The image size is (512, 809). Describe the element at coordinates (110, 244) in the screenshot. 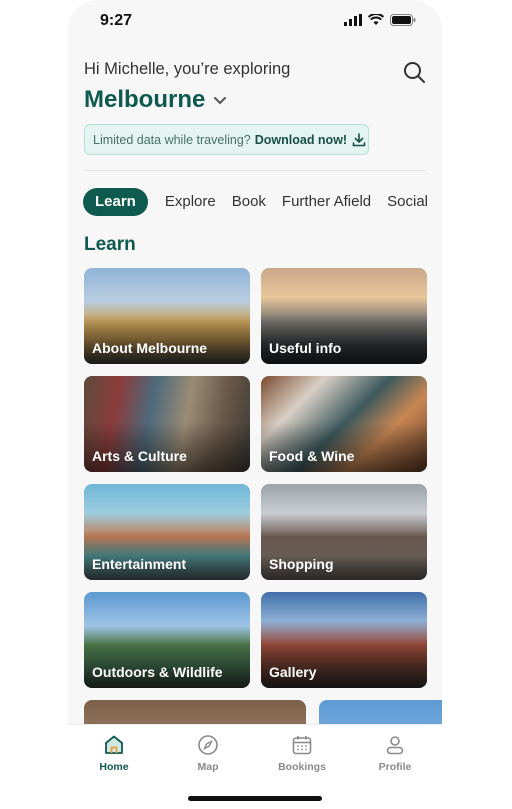

I see `section-title: Learn` at that location.